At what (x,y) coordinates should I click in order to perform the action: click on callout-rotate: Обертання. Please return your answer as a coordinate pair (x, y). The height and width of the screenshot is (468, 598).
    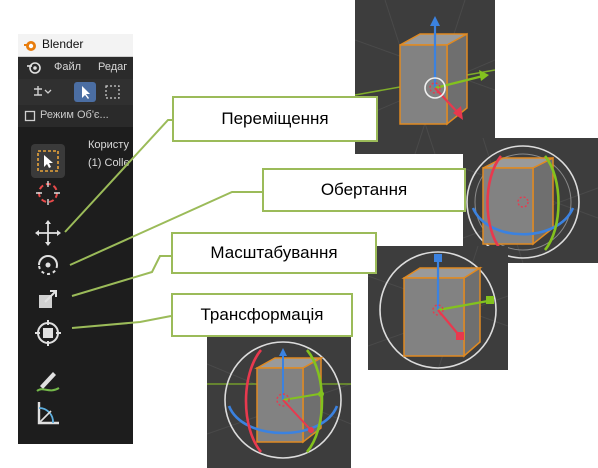
    Looking at the image, I should click on (364, 190).